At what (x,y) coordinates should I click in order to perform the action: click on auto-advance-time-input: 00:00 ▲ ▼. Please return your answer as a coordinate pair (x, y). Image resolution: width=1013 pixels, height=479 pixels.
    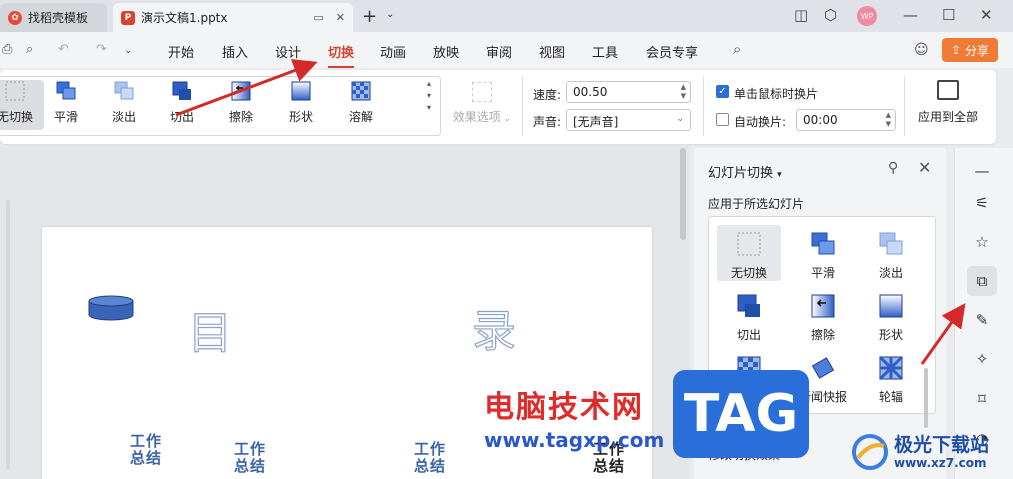
    Looking at the image, I should click on (846, 120).